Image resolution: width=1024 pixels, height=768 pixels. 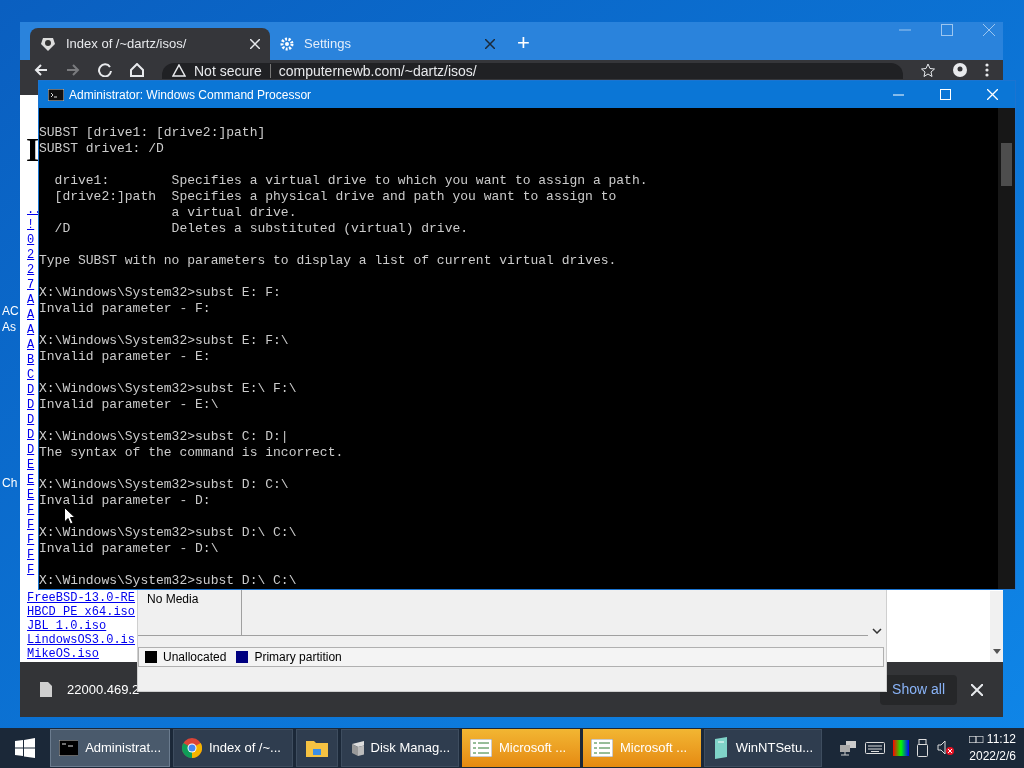 What do you see at coordinates (105, 70) in the screenshot?
I see `reload-icon` at bounding box center [105, 70].